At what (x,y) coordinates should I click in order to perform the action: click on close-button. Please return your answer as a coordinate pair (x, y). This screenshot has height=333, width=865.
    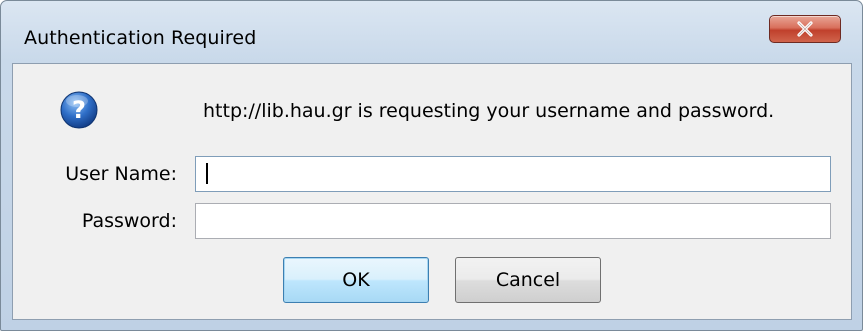
    Looking at the image, I should click on (805, 29).